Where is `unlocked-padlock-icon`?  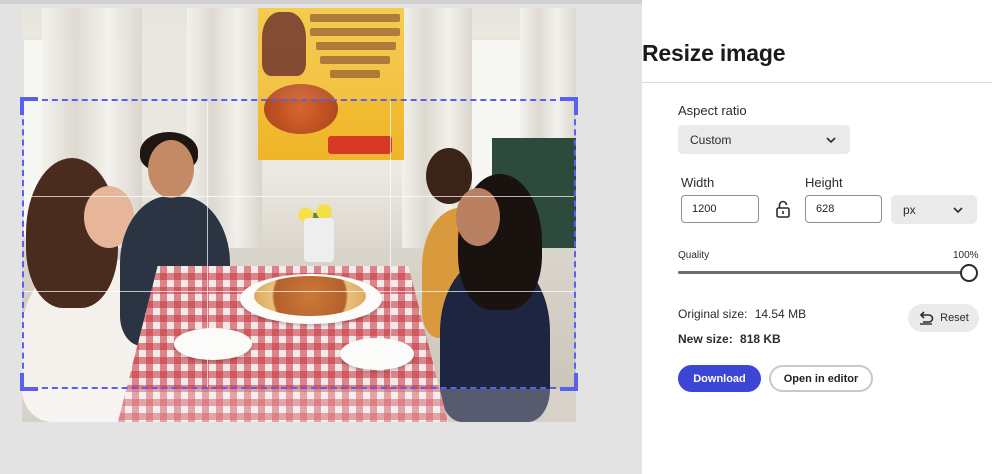 unlocked-padlock-icon is located at coordinates (783, 209).